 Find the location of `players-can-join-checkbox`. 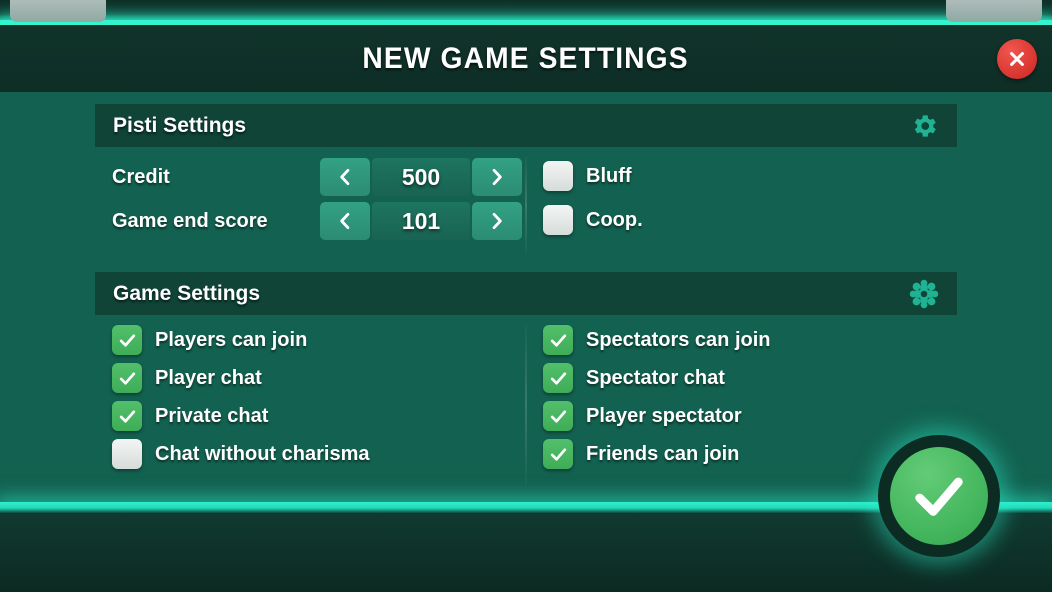

players-can-join-checkbox is located at coordinates (127, 340).